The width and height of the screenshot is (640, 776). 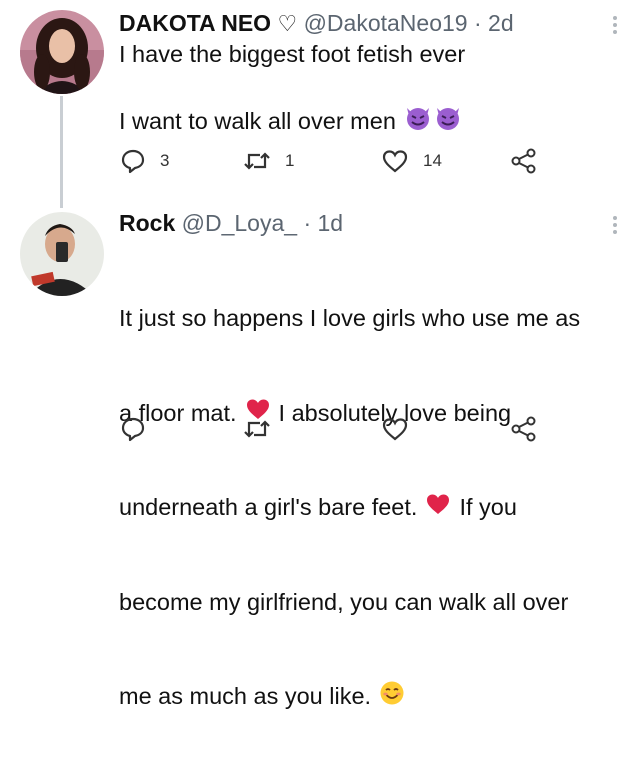 I want to click on red-heart-emoji, so click(x=438, y=508).